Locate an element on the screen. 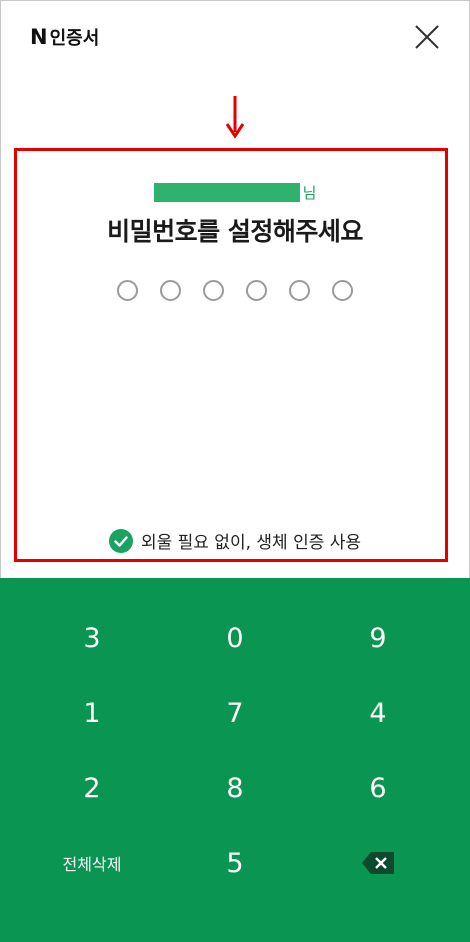 Image resolution: width=470 pixels, height=942 pixels. biometric-toggle: 외울 필요 없이, 생체 인증 사용 is located at coordinates (235, 540).